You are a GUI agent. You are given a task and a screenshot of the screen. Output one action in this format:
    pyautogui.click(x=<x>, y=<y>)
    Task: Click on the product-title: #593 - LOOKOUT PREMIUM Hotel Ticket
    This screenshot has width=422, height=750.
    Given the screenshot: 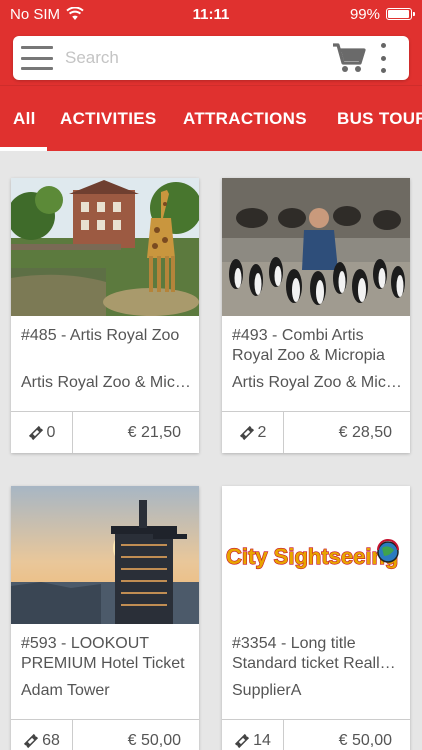 What is the action you would take?
    pyautogui.click(x=103, y=653)
    